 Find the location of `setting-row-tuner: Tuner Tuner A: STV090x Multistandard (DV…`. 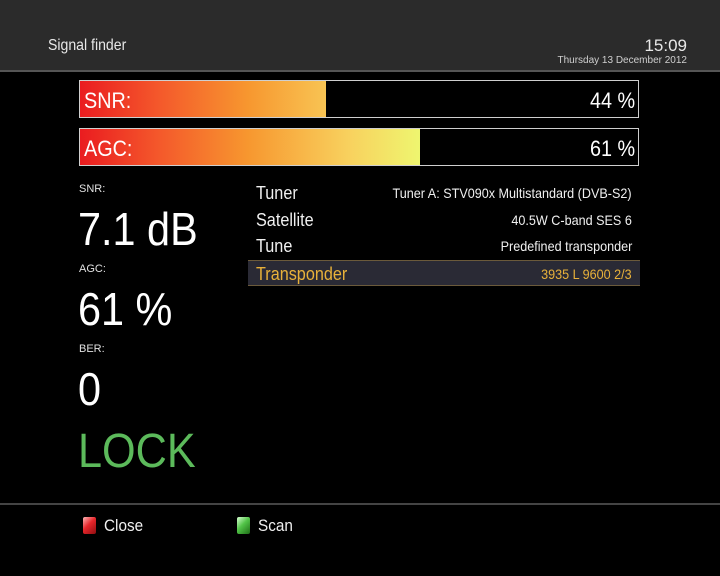

setting-row-tuner: Tuner Tuner A: STV090x Multistandard (DV… is located at coordinates (444, 193).